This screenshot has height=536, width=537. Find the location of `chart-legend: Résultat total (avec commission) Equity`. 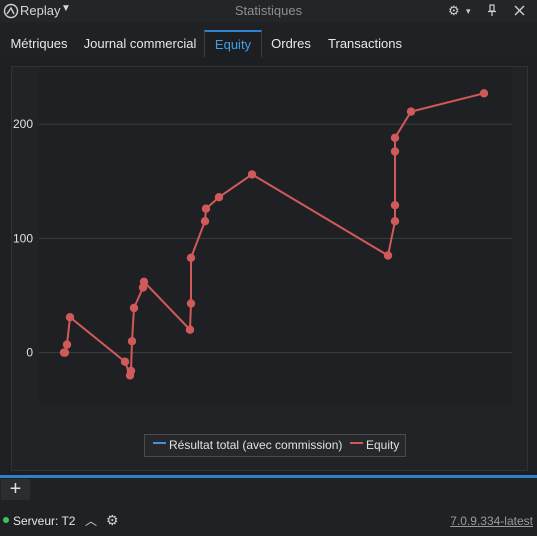

chart-legend: Résultat total (avec commission) Equity is located at coordinates (275, 445).